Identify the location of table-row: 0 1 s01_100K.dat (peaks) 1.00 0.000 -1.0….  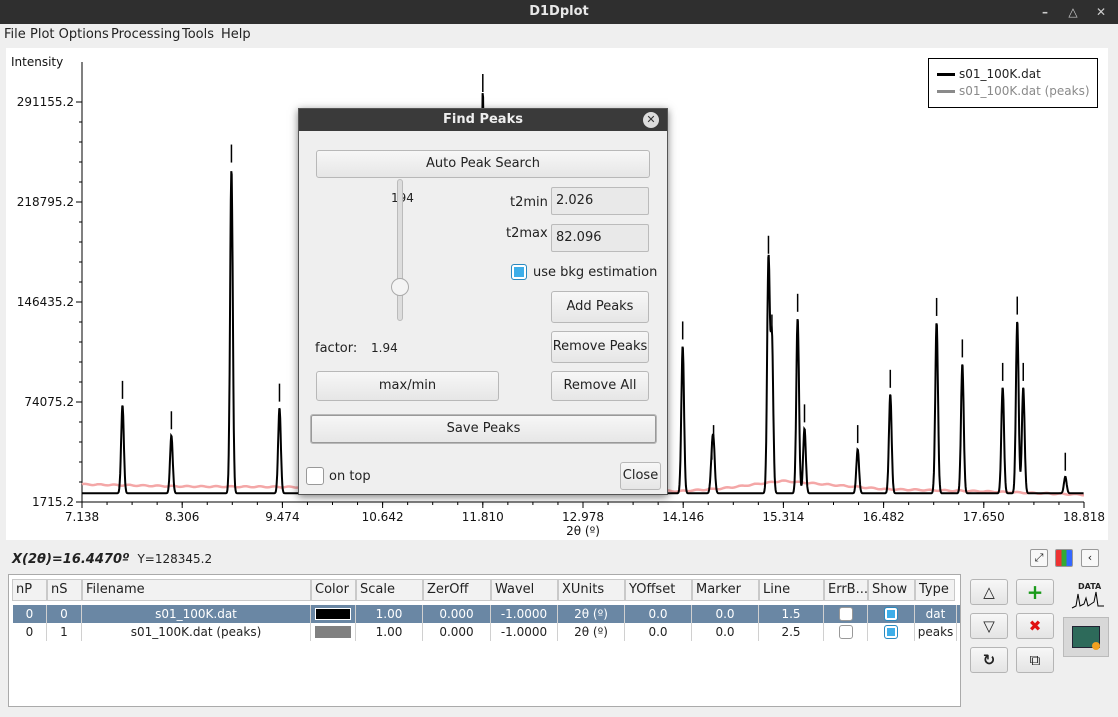
(486, 632).